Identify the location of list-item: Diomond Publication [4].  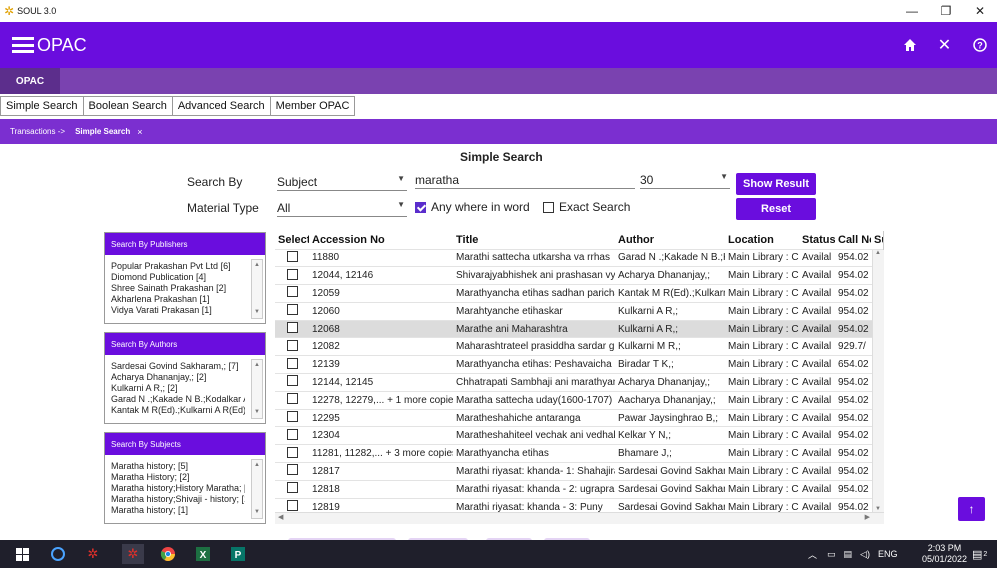
(178, 277).